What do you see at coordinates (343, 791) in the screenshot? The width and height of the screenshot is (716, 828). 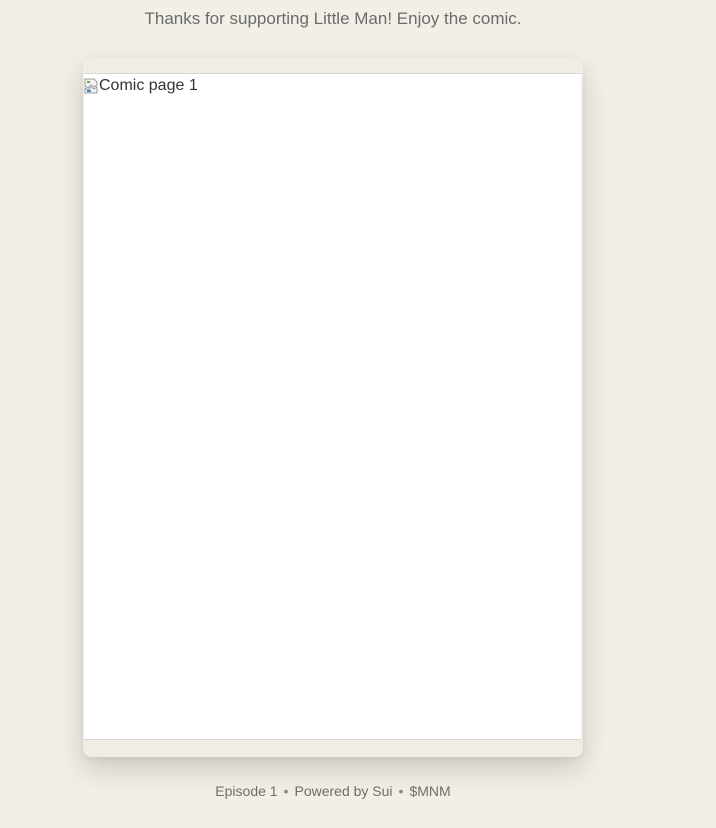 I see `powered-by-label: Powered by Sui` at bounding box center [343, 791].